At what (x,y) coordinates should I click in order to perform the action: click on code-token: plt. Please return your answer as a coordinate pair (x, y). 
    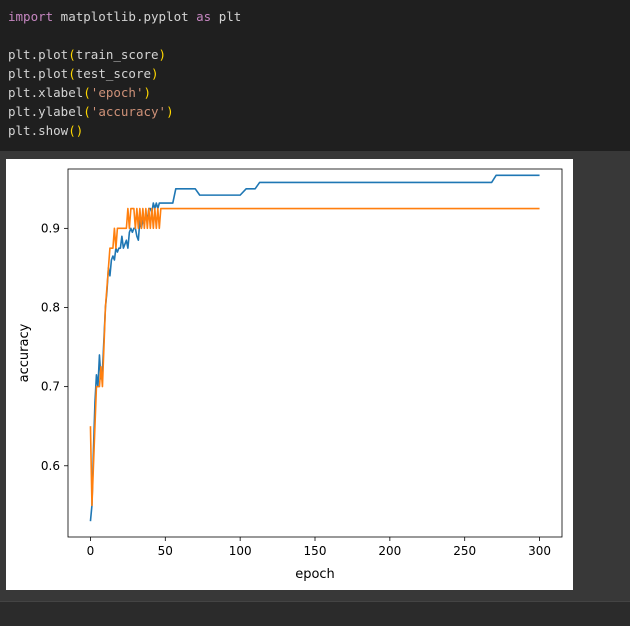
    Looking at the image, I should click on (226, 16).